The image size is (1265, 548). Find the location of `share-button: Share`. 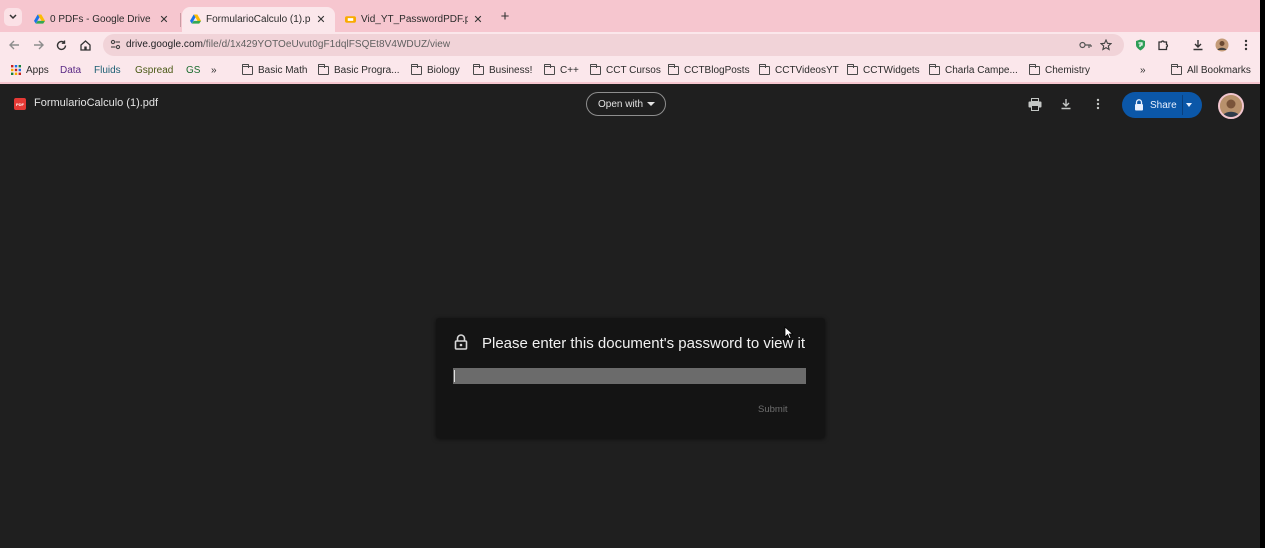

share-button: Share is located at coordinates (1162, 105).